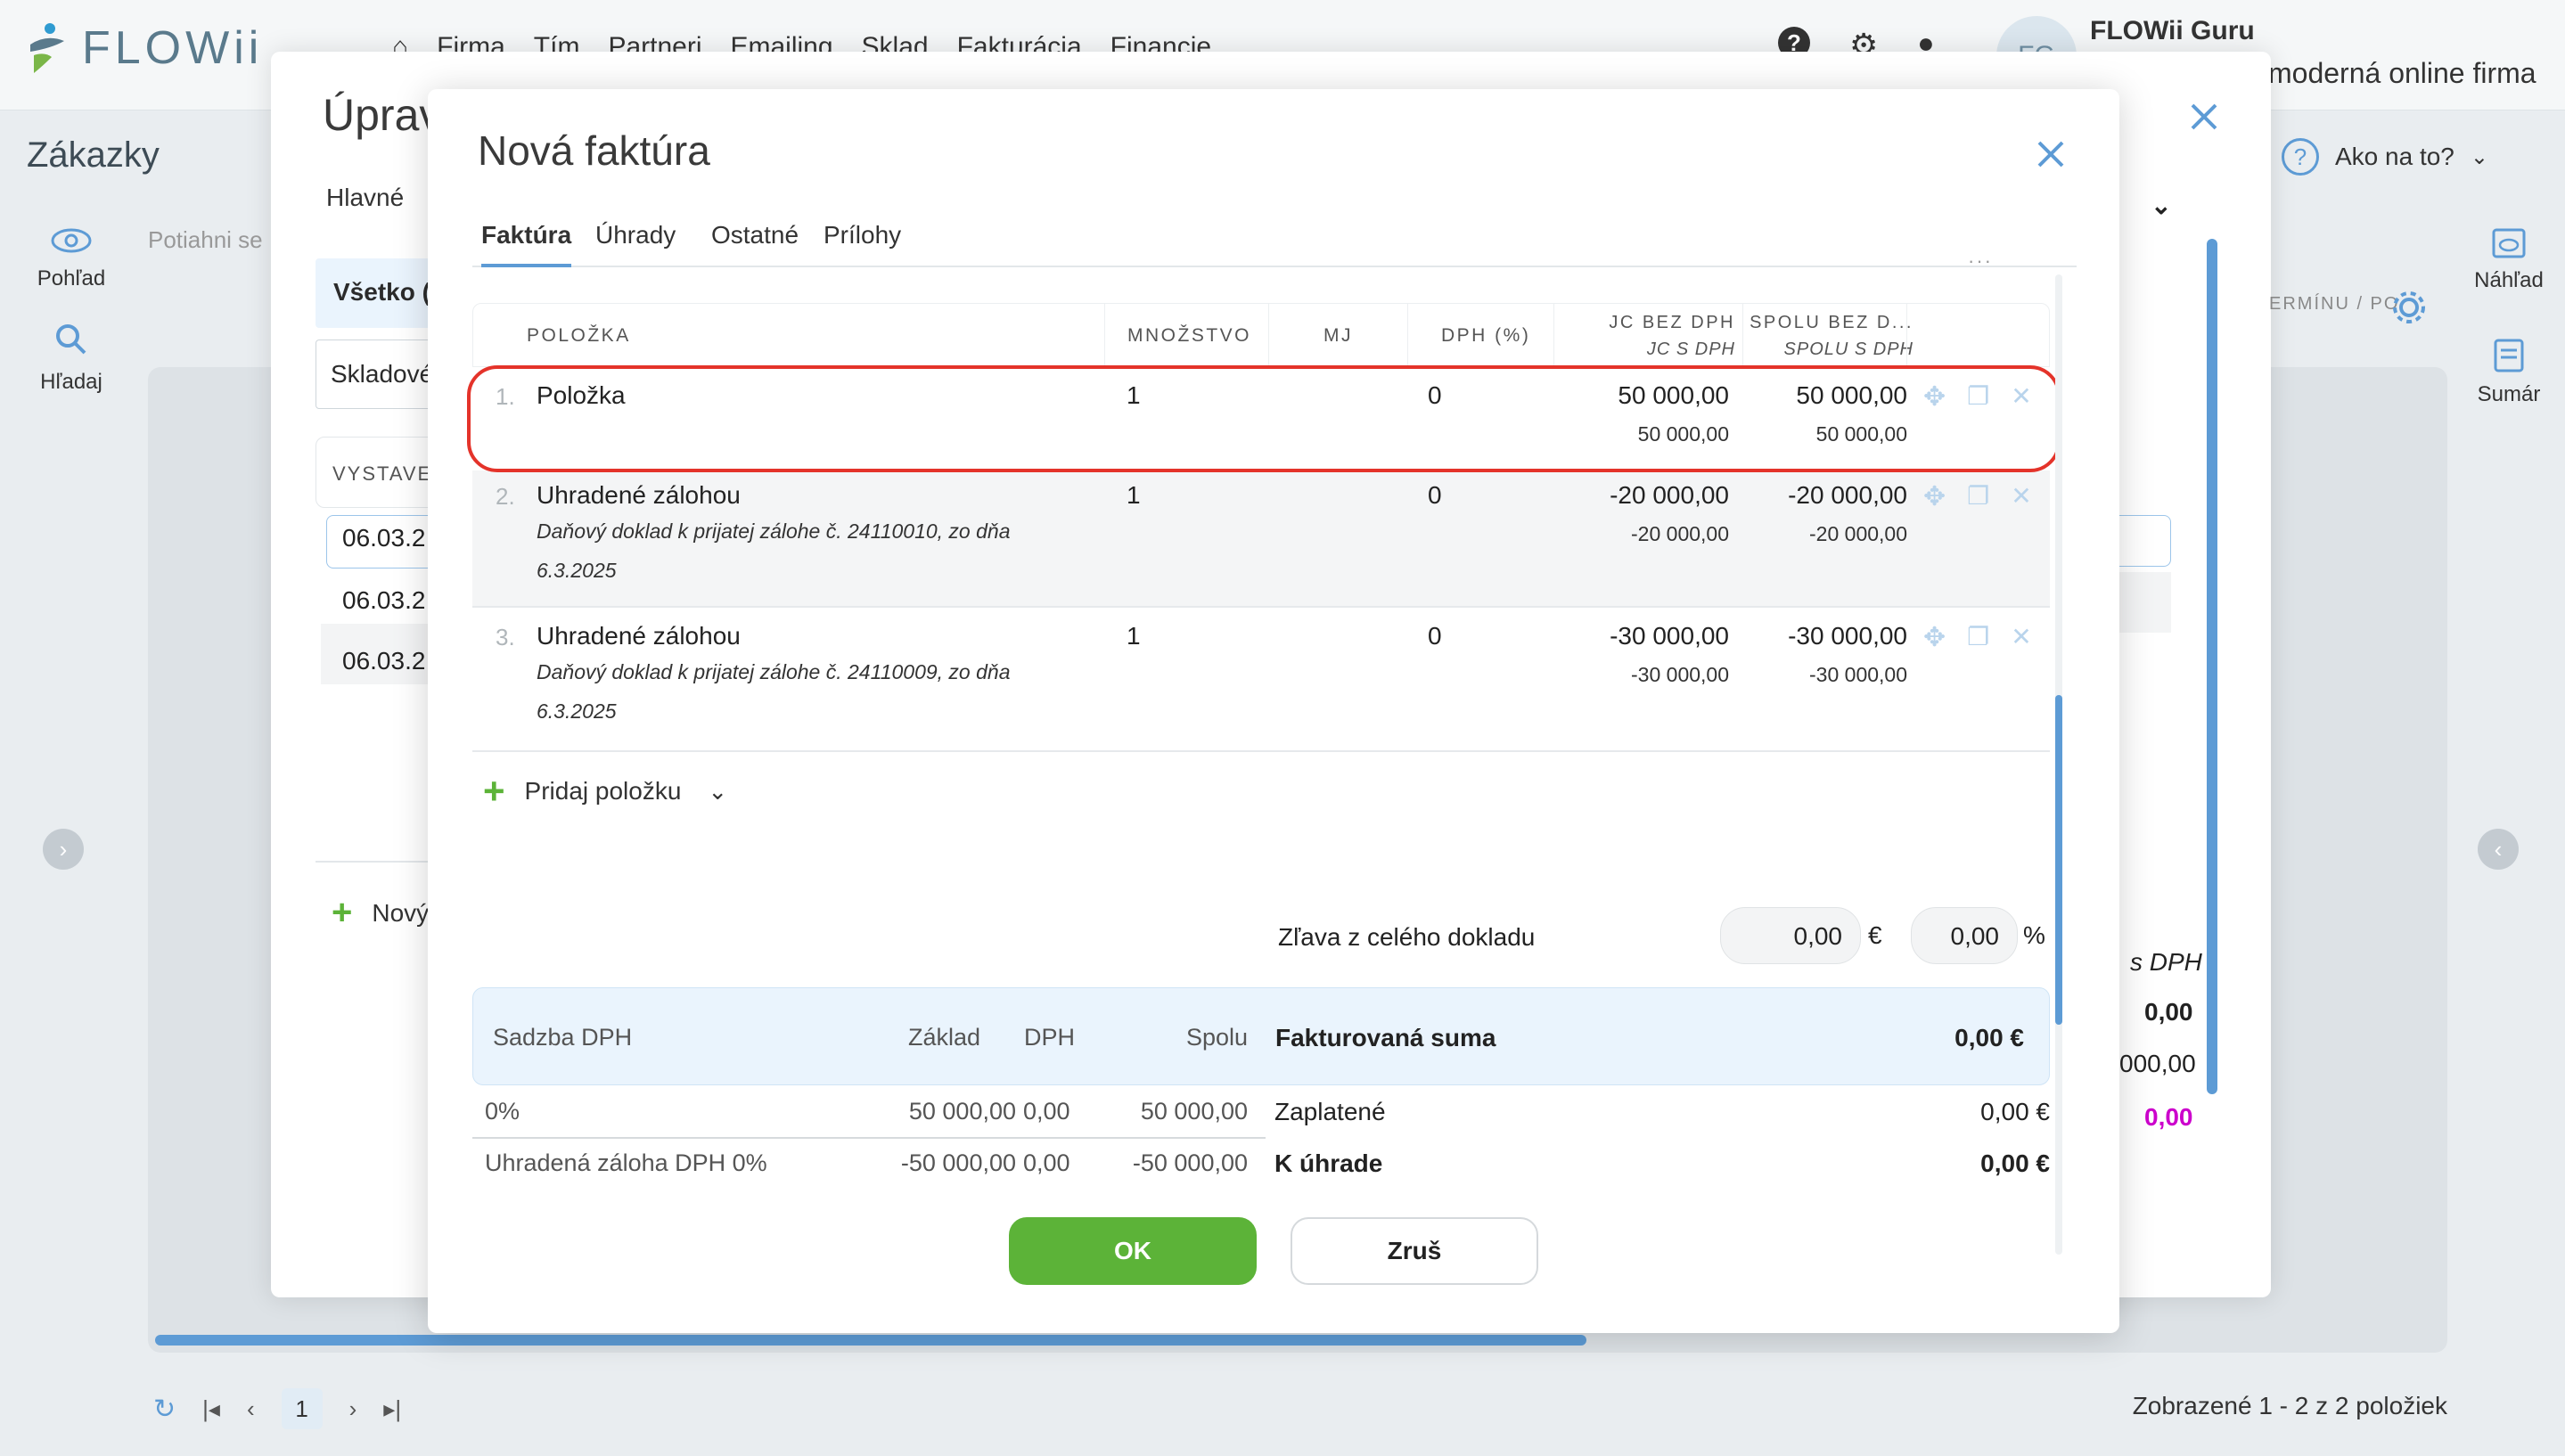 Image resolution: width=2565 pixels, height=1456 pixels. What do you see at coordinates (526, 244) in the screenshot?
I see `tab-invoice: Faktúra` at bounding box center [526, 244].